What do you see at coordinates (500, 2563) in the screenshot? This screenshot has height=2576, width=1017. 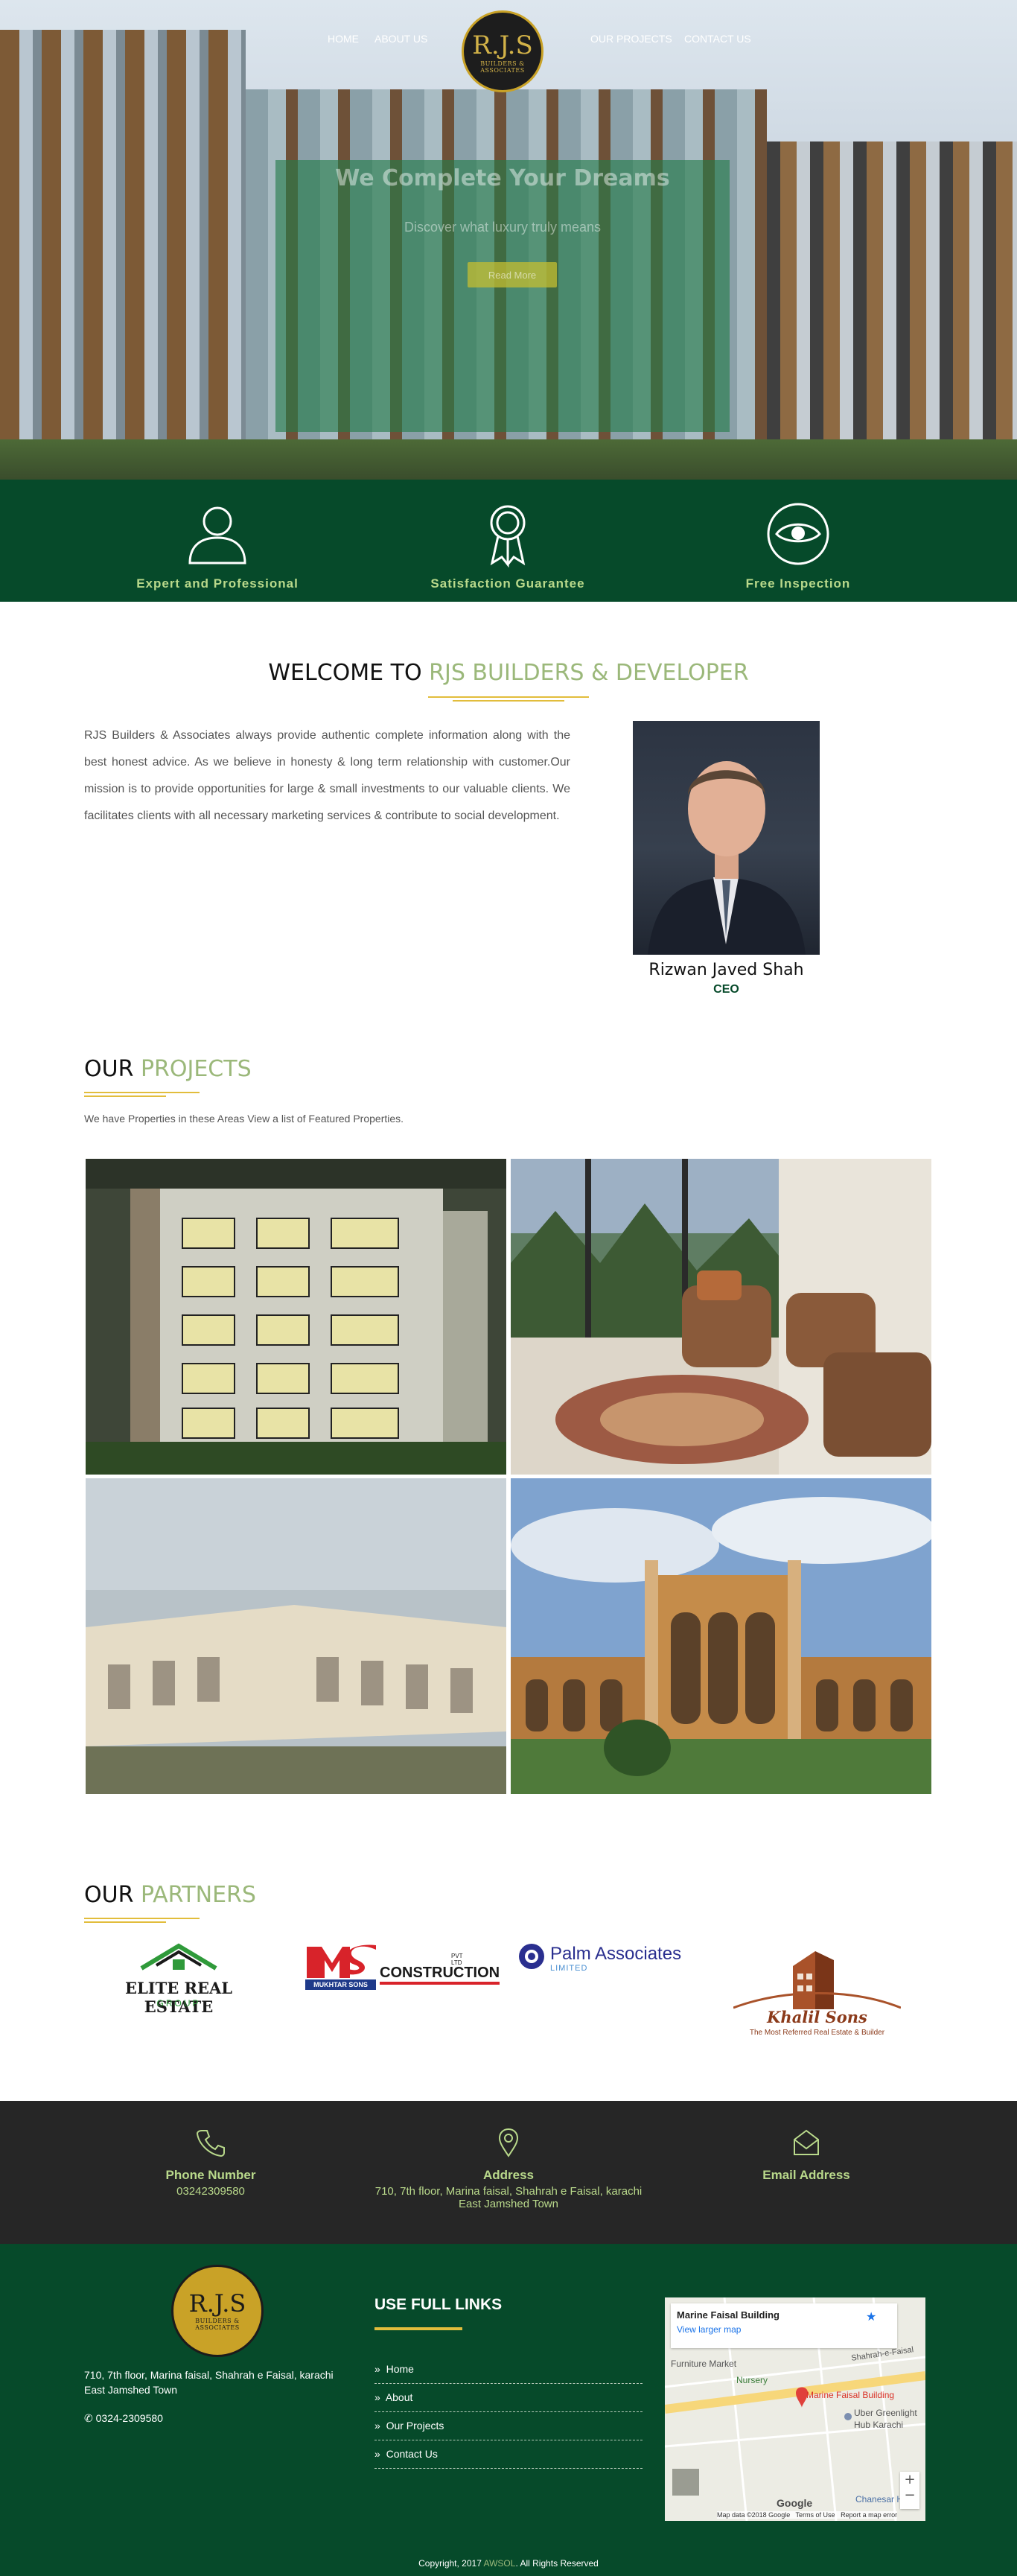 I see `copyright-brand-link: AWSOL` at bounding box center [500, 2563].